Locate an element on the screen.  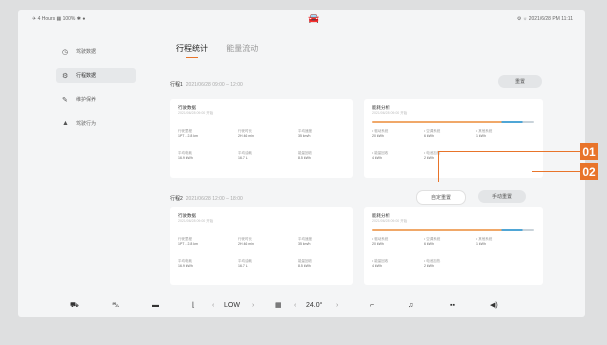
sidebar-item-driving-data: ◷ 驾驶数据 is located at coordinates (96, 51).